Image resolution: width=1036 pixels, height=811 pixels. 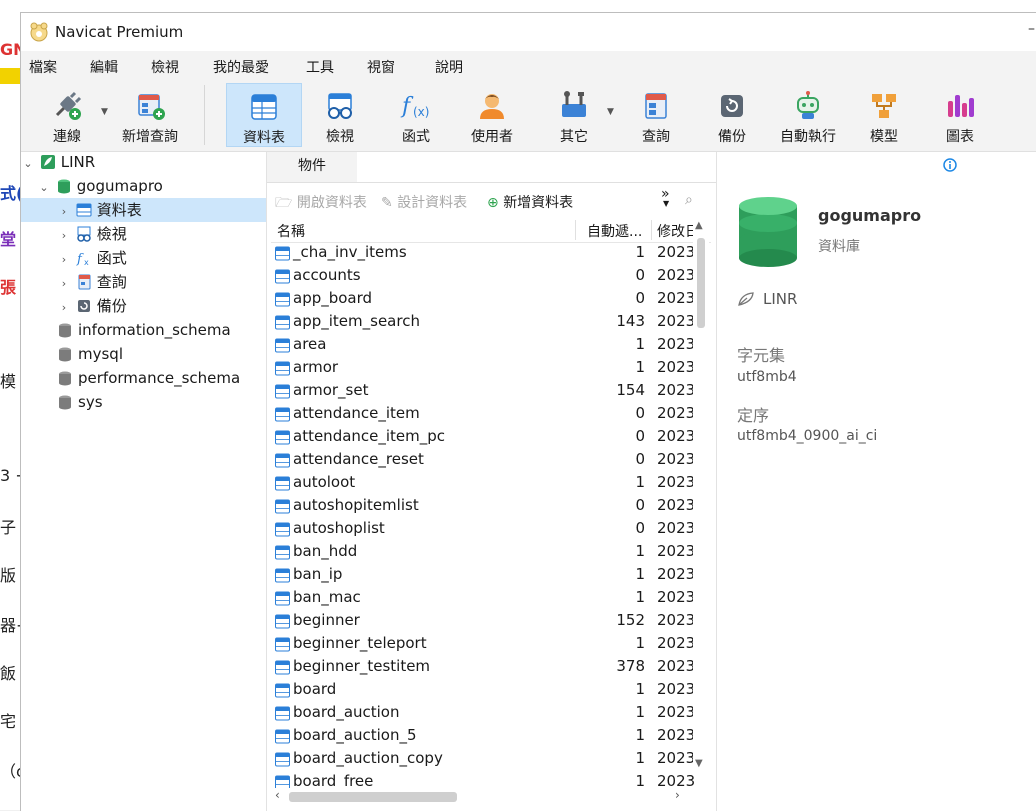 What do you see at coordinates (960, 115) in the screenshot?
I see `charts-button: 圖表` at bounding box center [960, 115].